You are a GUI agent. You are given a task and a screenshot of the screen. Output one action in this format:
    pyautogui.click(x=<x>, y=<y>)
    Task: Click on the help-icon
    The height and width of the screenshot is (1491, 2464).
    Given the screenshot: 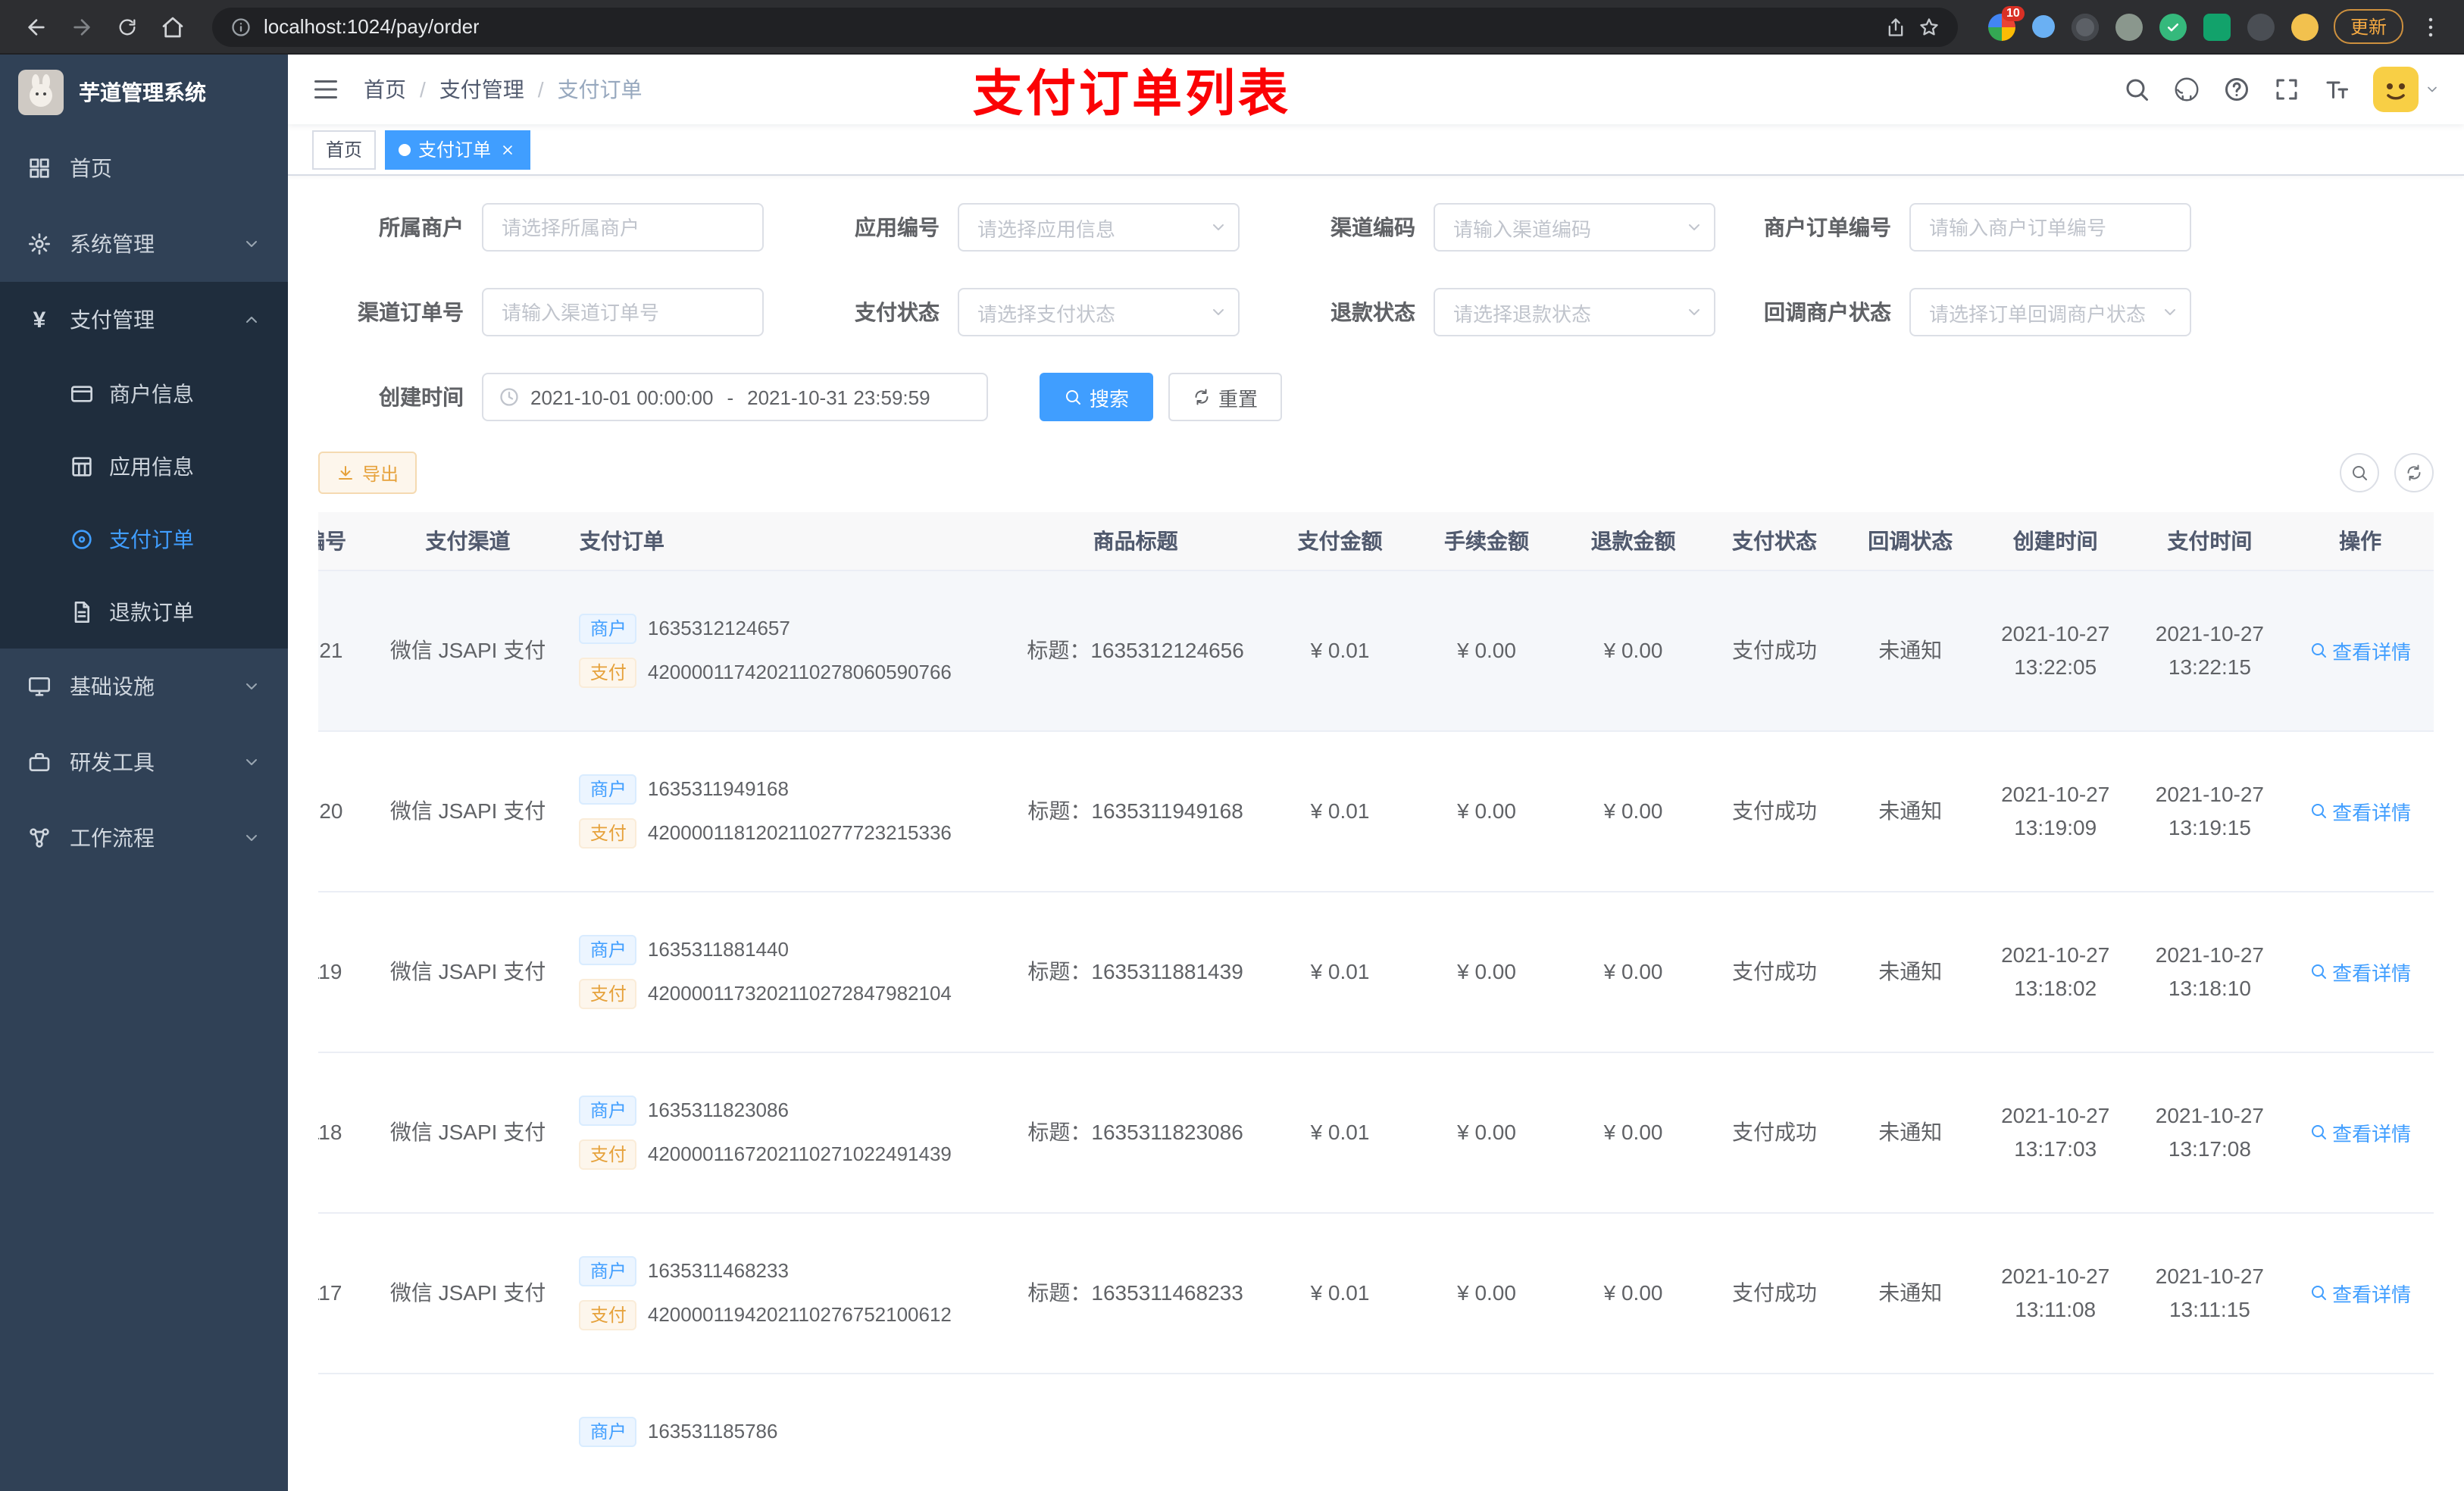 What is the action you would take?
    pyautogui.click(x=2236, y=89)
    